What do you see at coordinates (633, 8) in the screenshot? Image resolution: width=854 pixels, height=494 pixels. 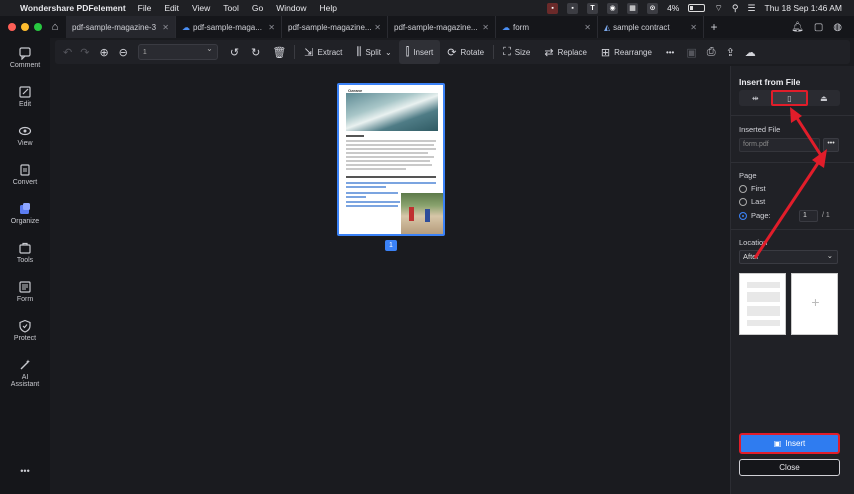 I see `status-app-icon: ▦` at bounding box center [633, 8].